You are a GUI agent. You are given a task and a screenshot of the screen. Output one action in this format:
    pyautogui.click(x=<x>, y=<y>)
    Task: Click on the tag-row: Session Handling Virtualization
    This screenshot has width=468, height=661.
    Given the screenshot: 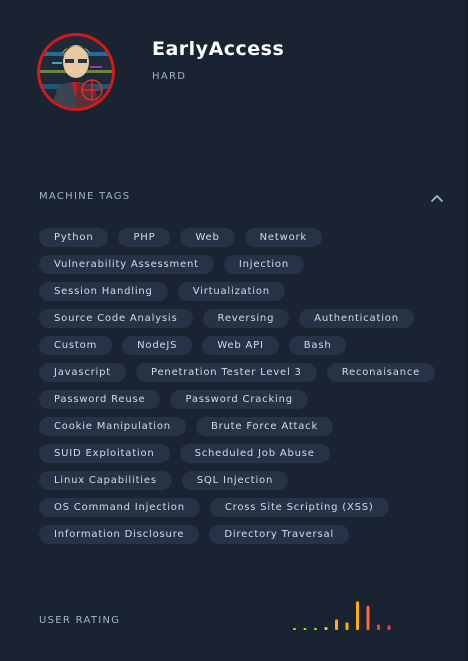 What is the action you would take?
    pyautogui.click(x=244, y=291)
    